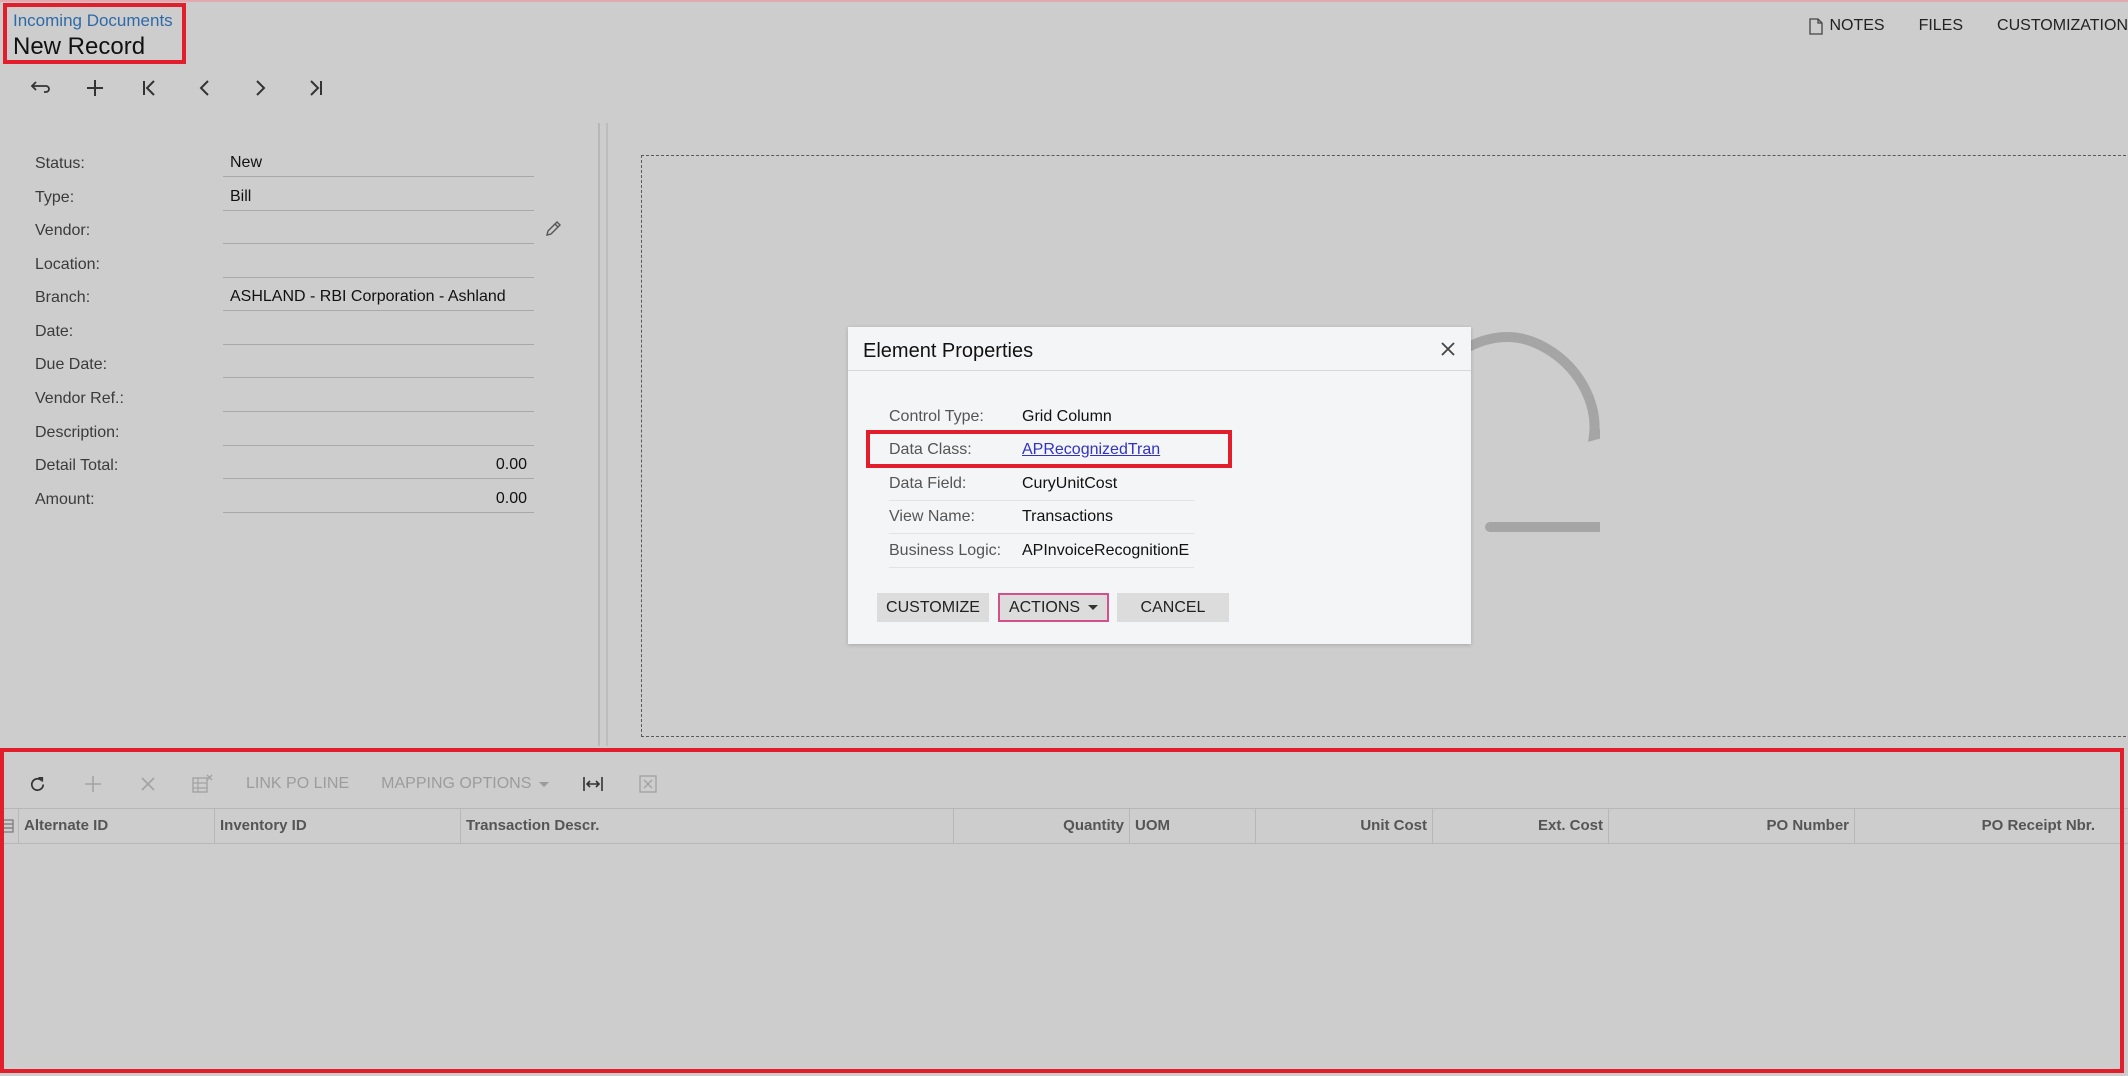 The image size is (2128, 1076). I want to click on business-logic-label: Business Logic:, so click(945, 550).